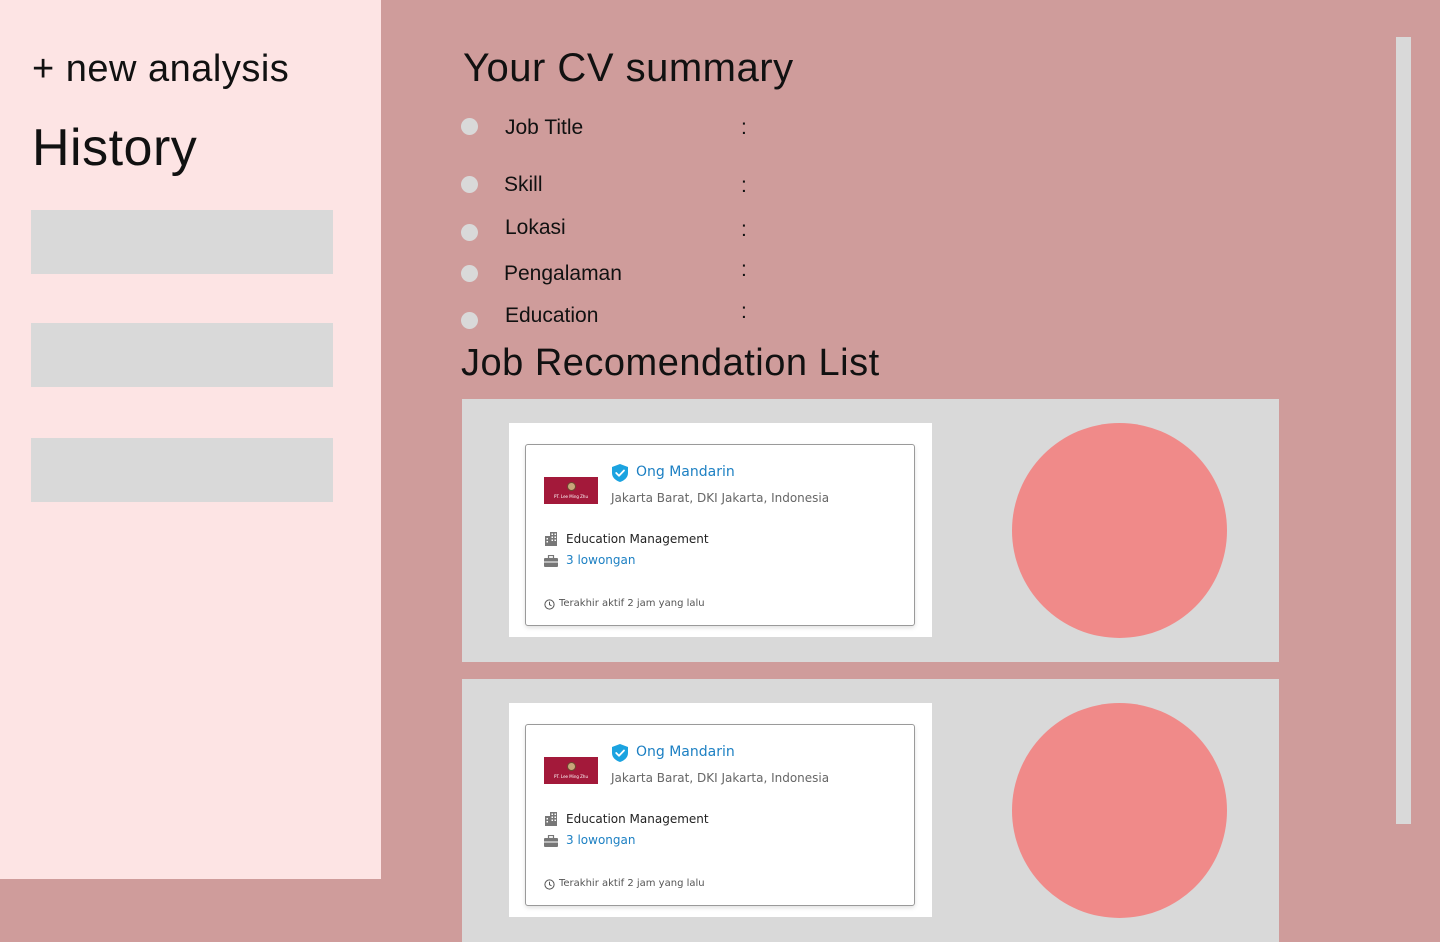  Describe the element at coordinates (535, 227) in the screenshot. I see `cv-field-label: Lokasi` at that location.